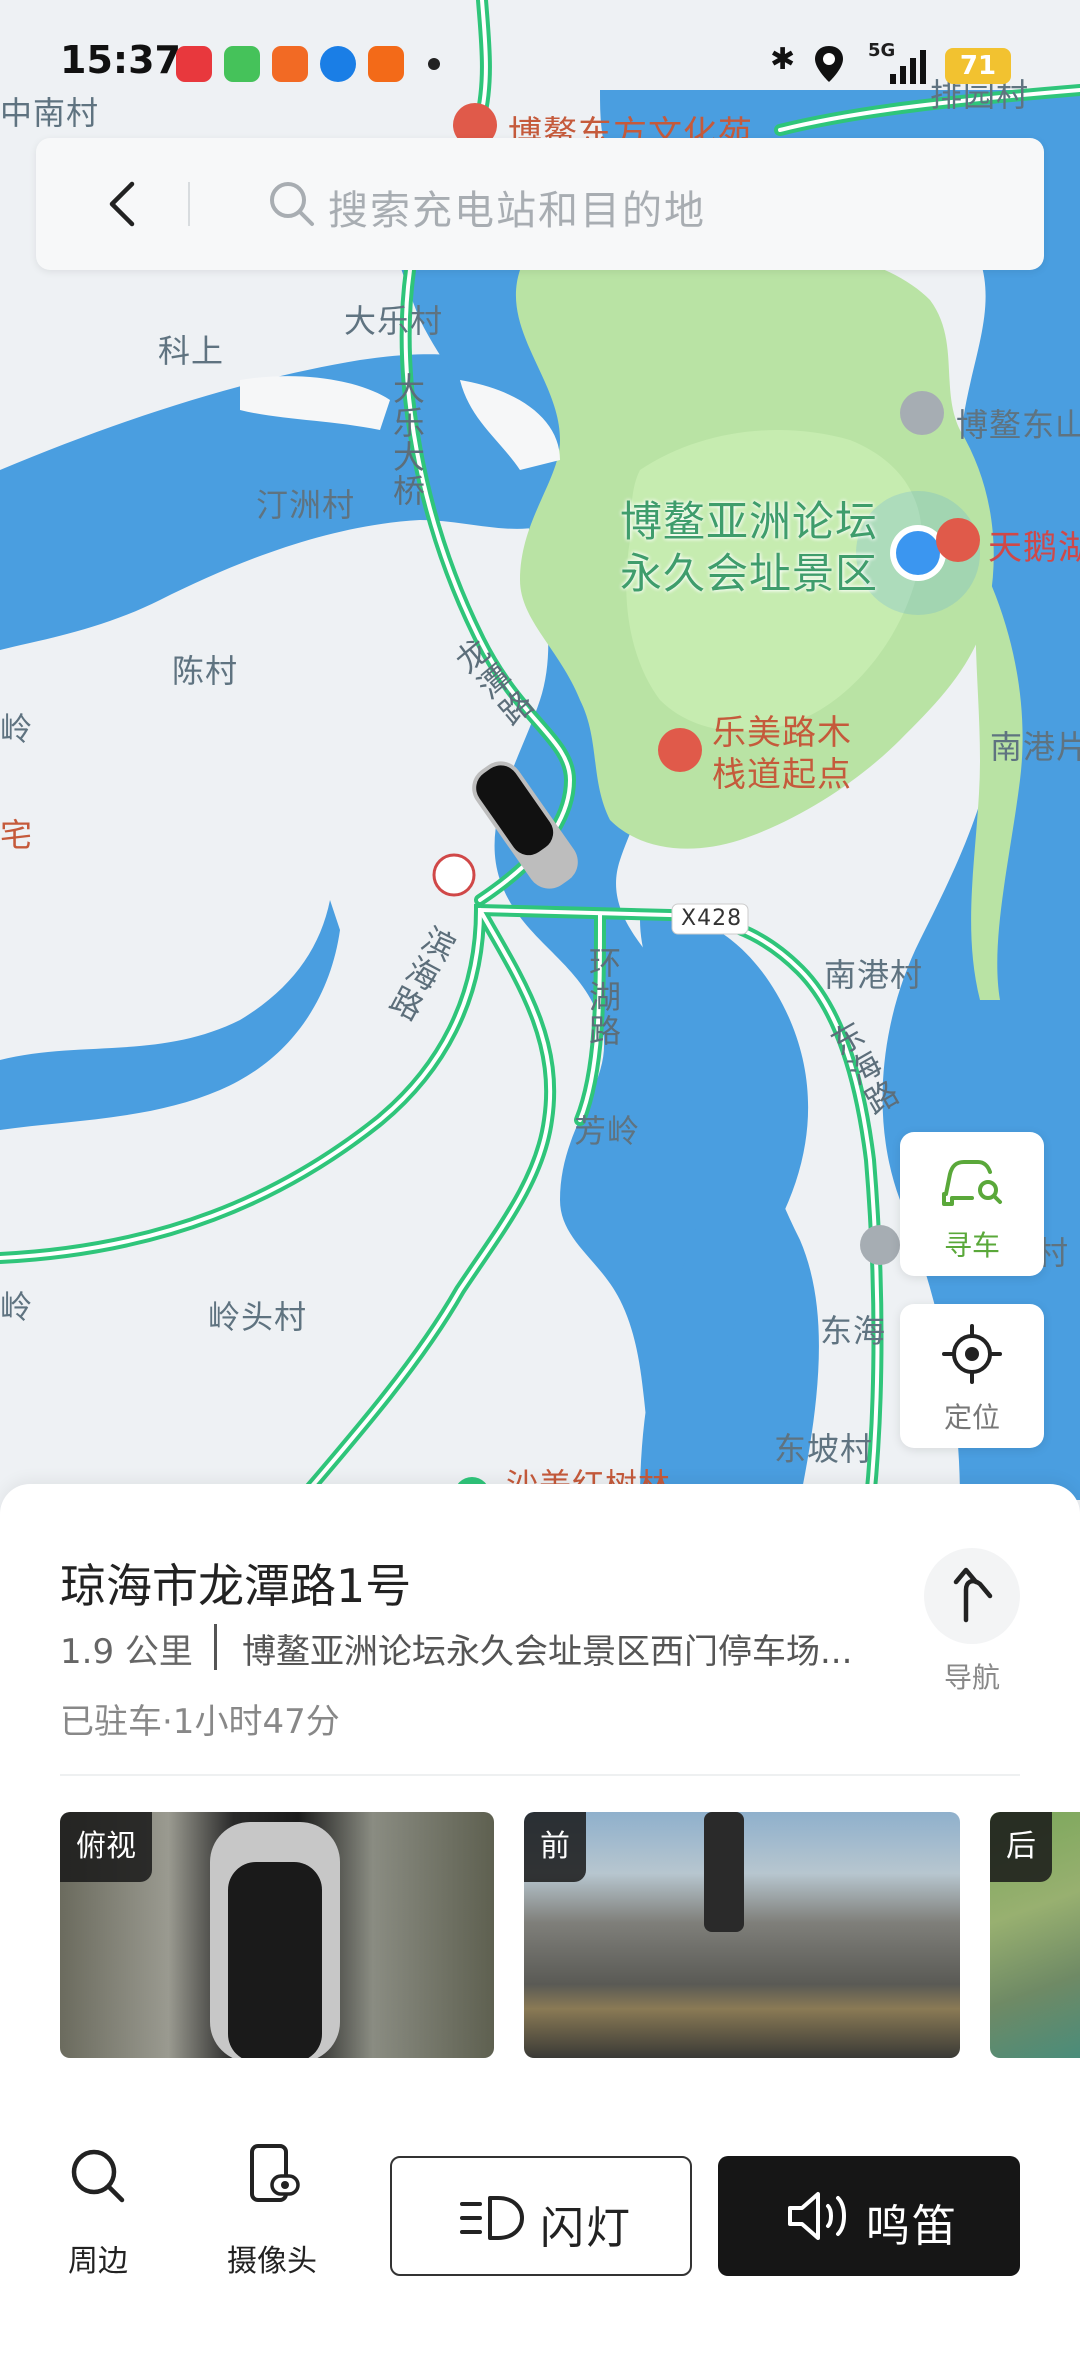 This screenshot has width=1080, height=2376. I want to click on map-label: 东海, so click(853, 1331).